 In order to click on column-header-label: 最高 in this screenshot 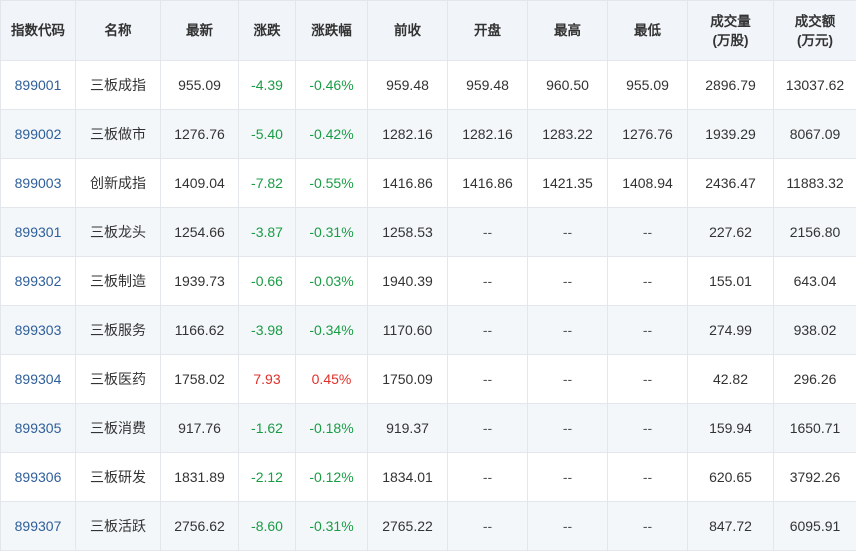, I will do `click(567, 30)`.